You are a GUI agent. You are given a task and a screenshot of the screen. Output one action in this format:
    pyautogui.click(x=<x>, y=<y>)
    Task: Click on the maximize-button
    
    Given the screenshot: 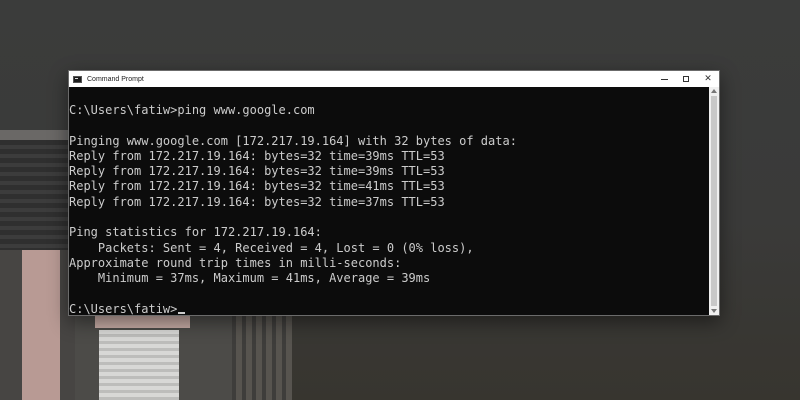 What is the action you would take?
    pyautogui.click(x=686, y=79)
    